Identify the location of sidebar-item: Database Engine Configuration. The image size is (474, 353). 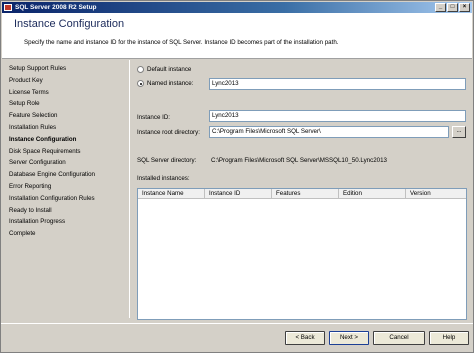
(52, 174).